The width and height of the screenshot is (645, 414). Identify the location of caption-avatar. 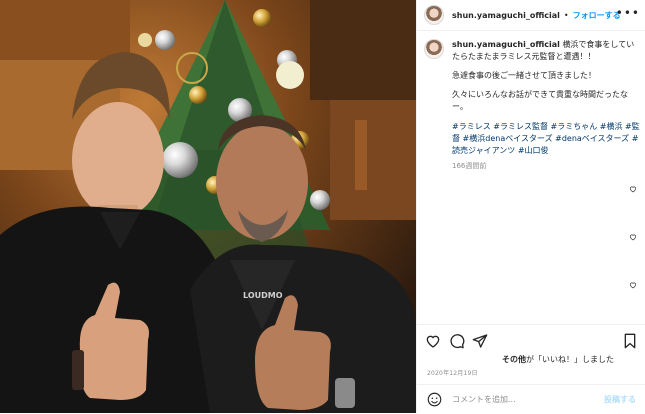
(434, 49).